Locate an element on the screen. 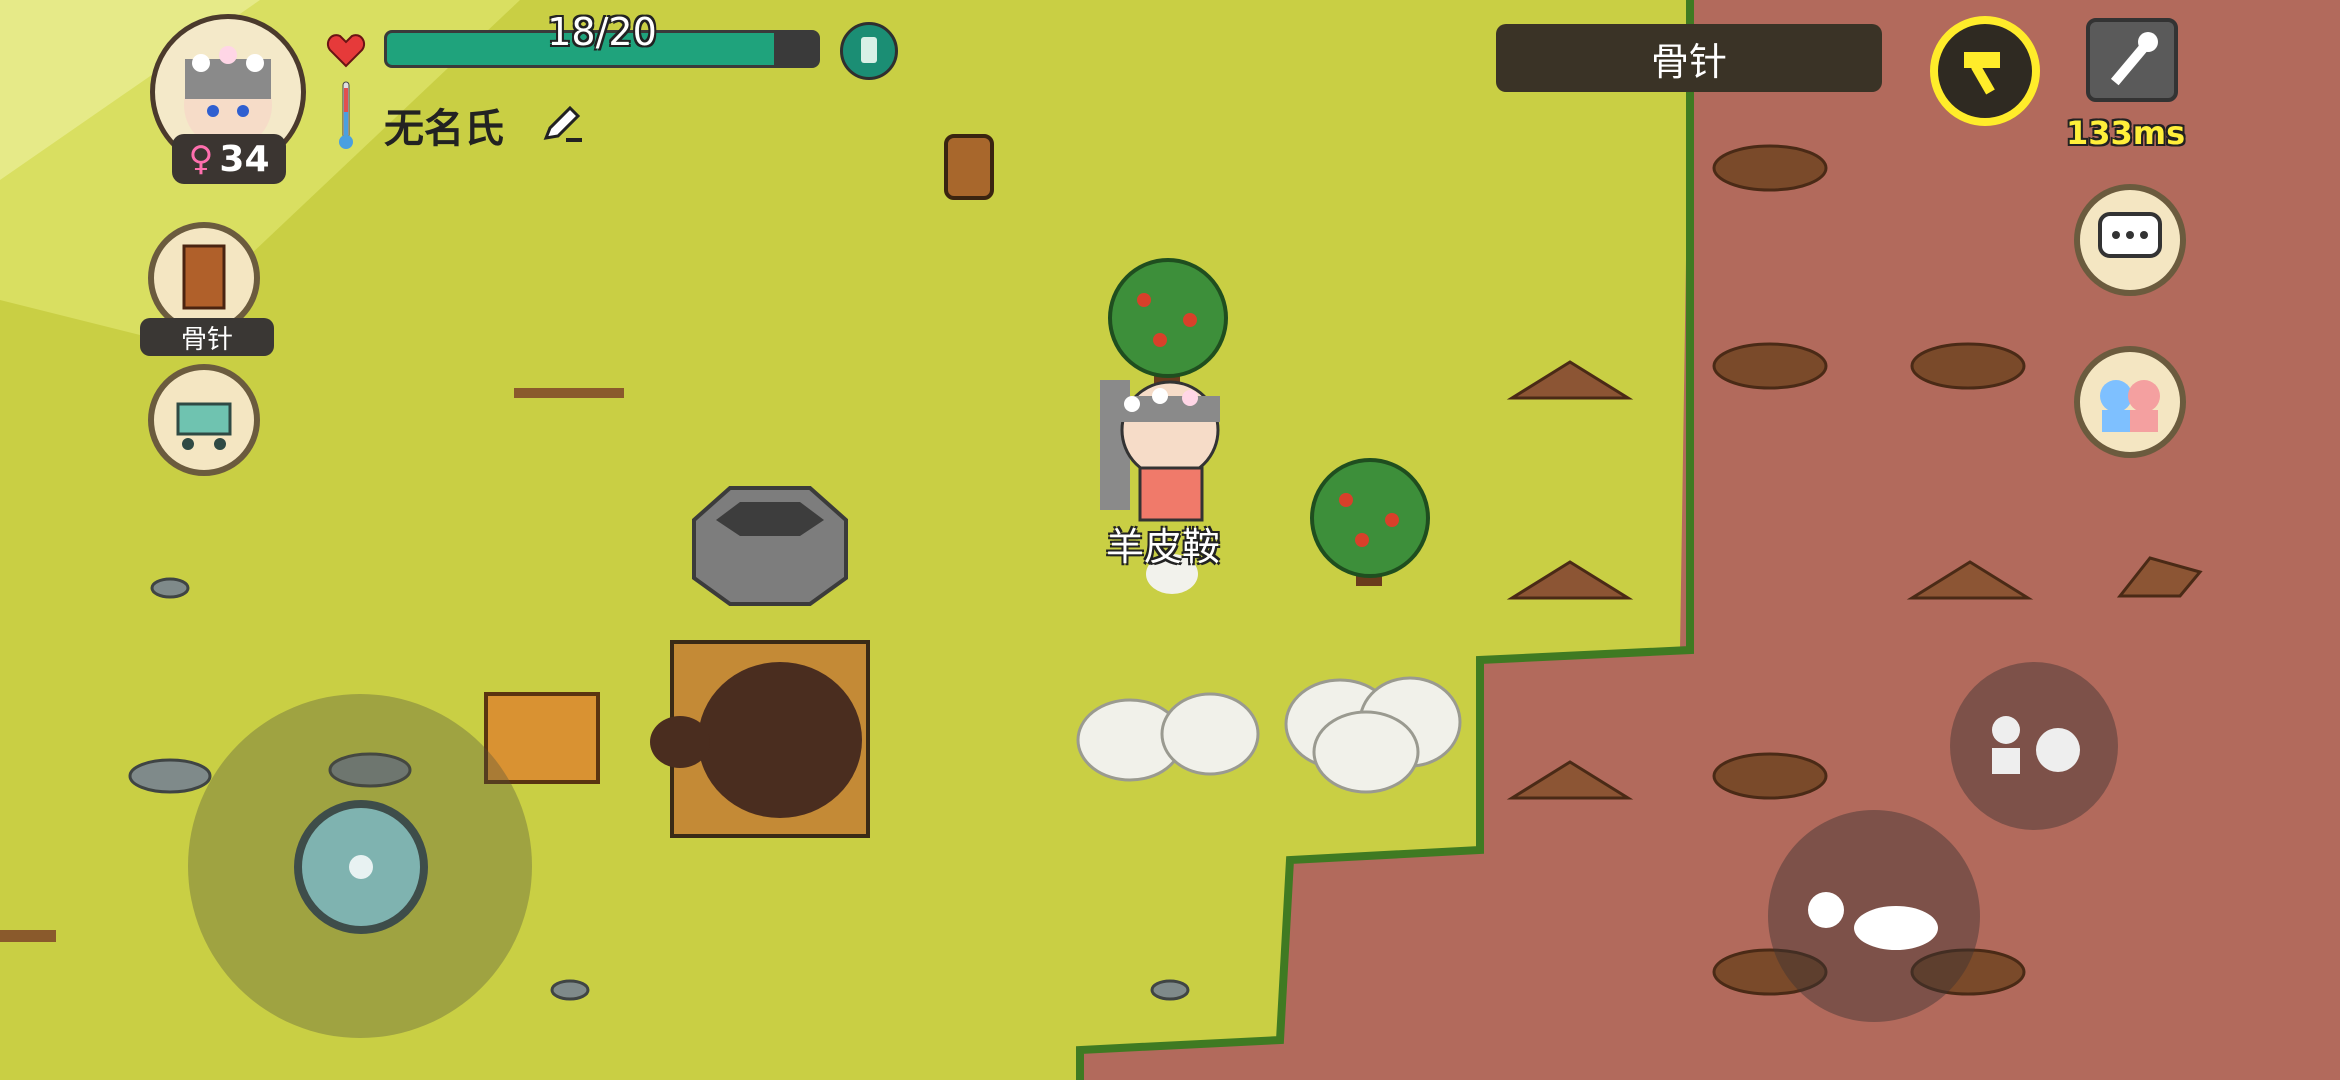 The image size is (2340, 1080). food-jar-icon is located at coordinates (869, 51).